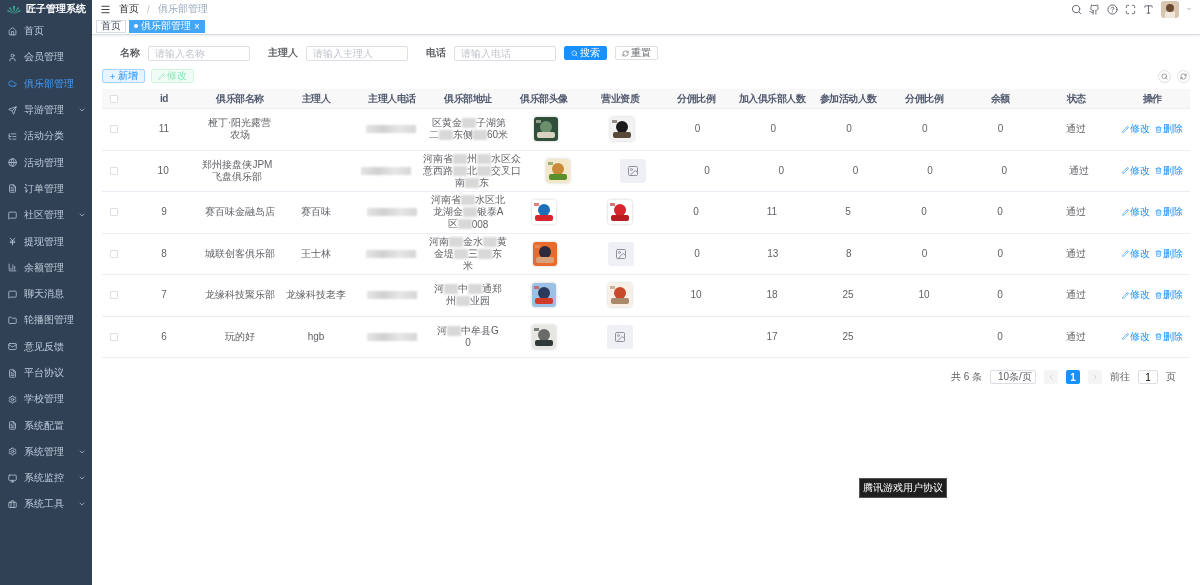 The width and height of the screenshot is (1200, 585). Describe the element at coordinates (130, 53) in the screenshot. I see `field-label: 名称` at that location.